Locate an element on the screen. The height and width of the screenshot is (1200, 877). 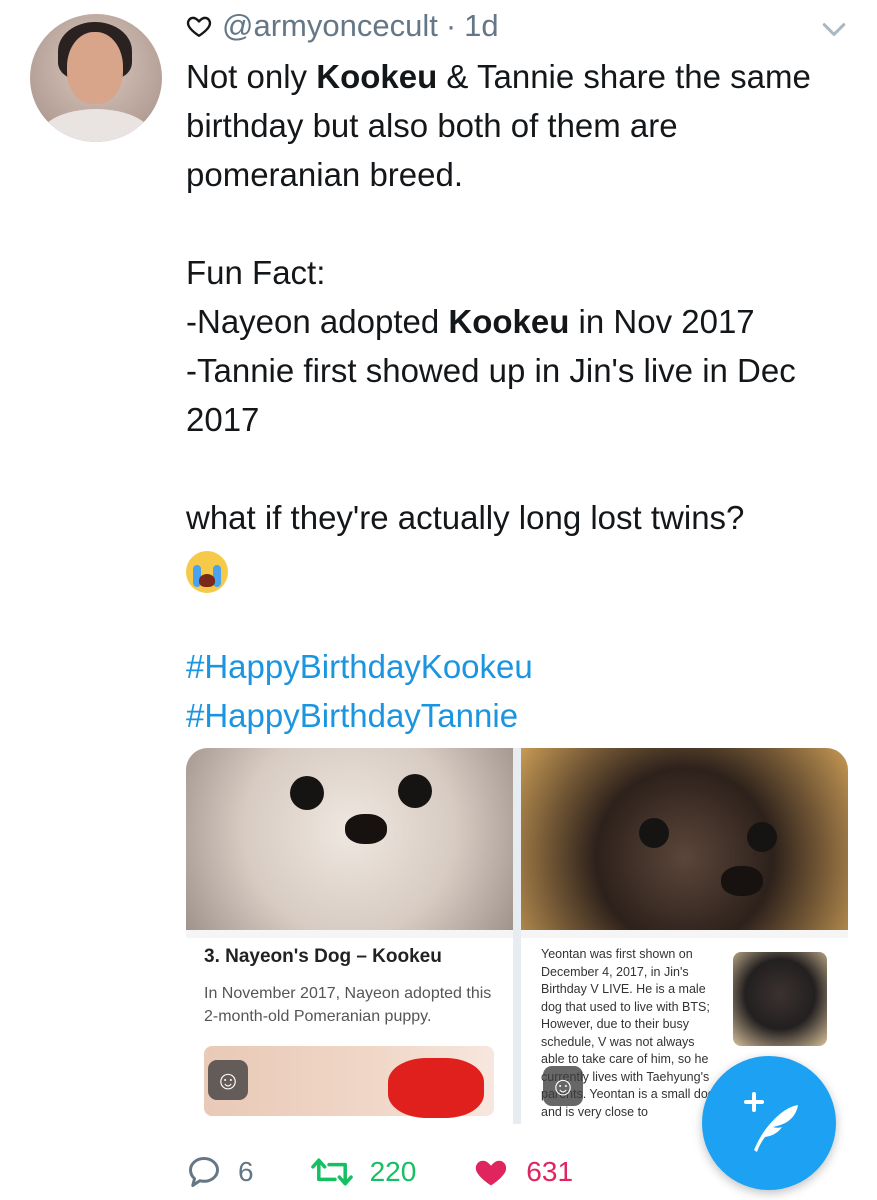
compose-tweet-button is located at coordinates (769, 1123).